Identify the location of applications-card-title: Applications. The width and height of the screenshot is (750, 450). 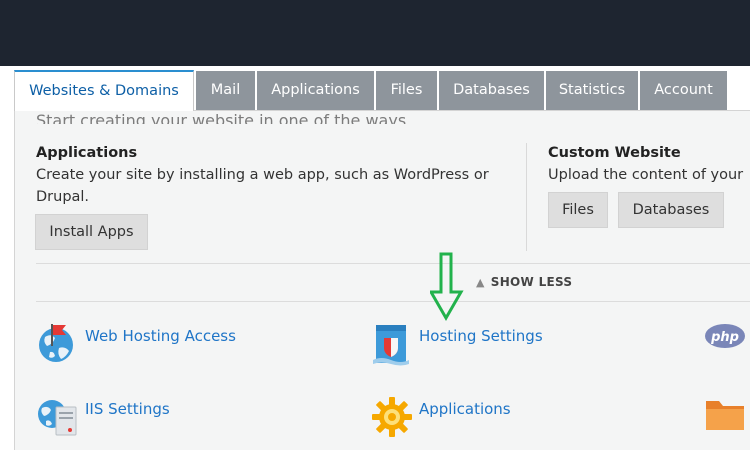
(87, 153).